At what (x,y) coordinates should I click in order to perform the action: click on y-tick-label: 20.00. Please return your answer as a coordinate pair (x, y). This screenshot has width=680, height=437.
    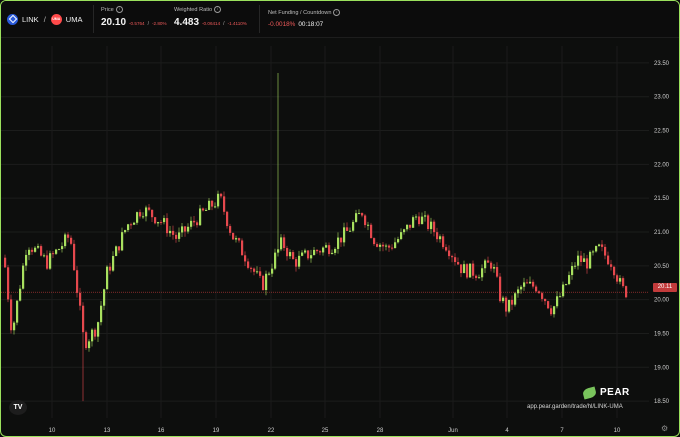
    Looking at the image, I should click on (662, 301).